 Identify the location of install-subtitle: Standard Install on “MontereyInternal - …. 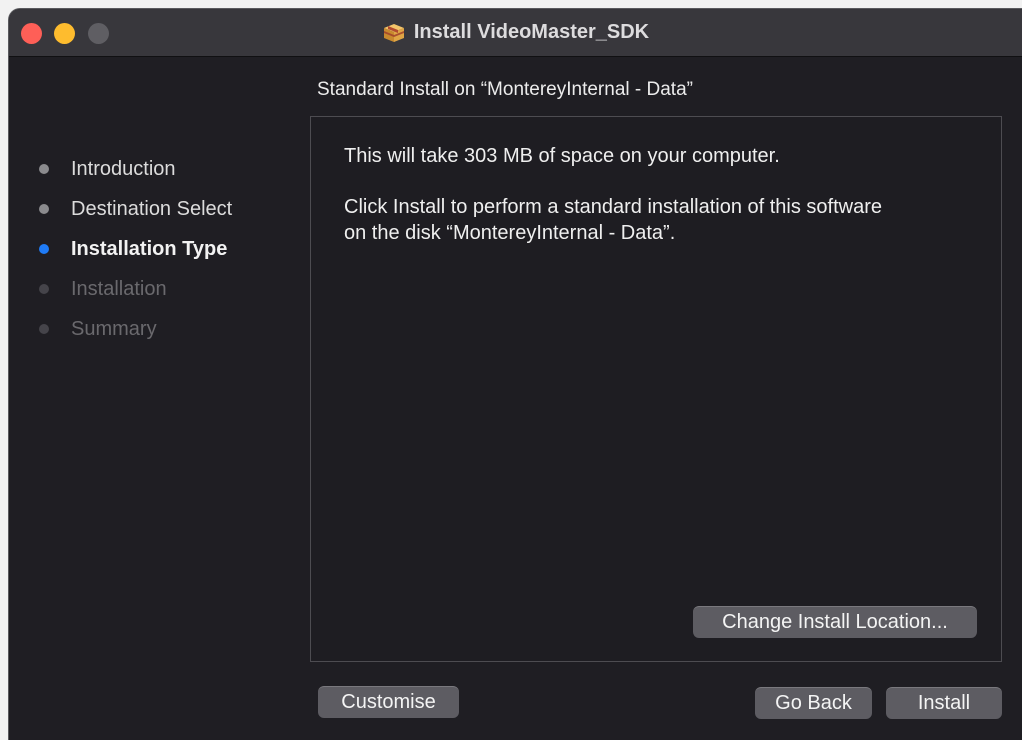
(505, 89).